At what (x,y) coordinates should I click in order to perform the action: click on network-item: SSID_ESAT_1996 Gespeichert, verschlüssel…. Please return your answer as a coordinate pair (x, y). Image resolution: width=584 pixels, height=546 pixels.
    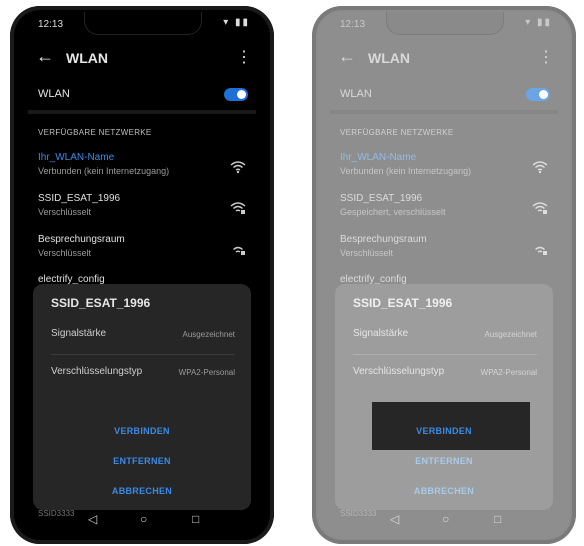
    Looking at the image, I should click on (446, 212).